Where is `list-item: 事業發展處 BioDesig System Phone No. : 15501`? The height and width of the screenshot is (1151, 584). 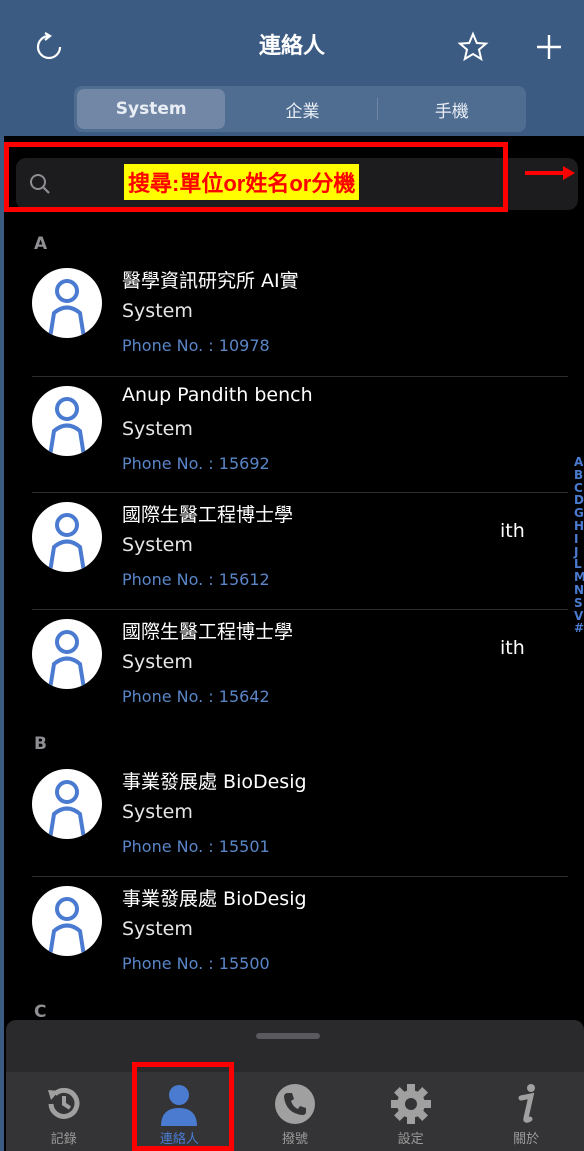 list-item: 事業發展處 BioDesig System Phone No. : 15501 is located at coordinates (292, 813).